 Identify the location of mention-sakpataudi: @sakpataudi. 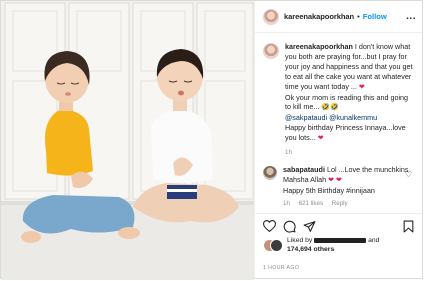
(306, 117).